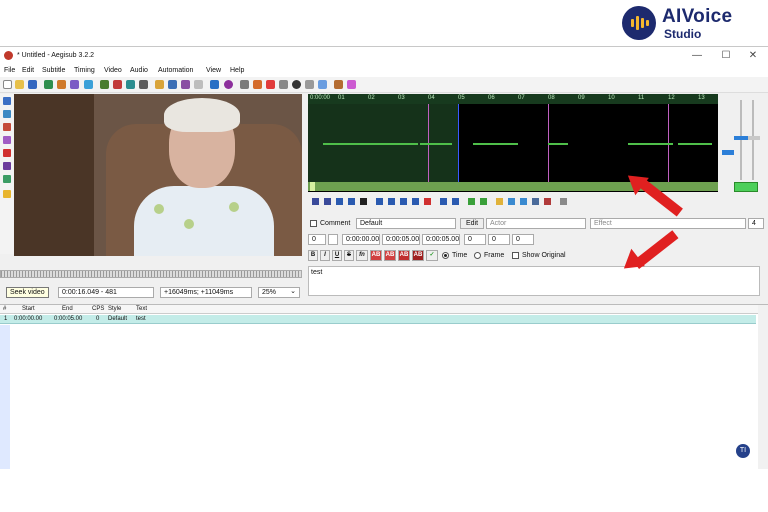 This screenshot has width=768, height=512. What do you see at coordinates (7, 140) in the screenshot?
I see `rotate-xy-icon` at bounding box center [7, 140].